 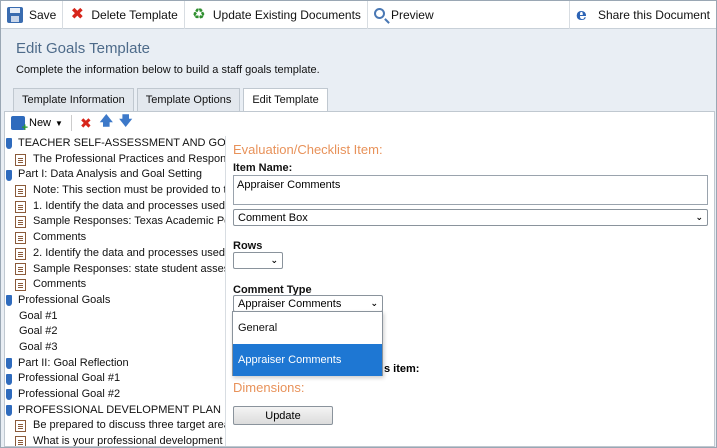 I want to click on tab-template-options: Template Options, so click(x=188, y=99).